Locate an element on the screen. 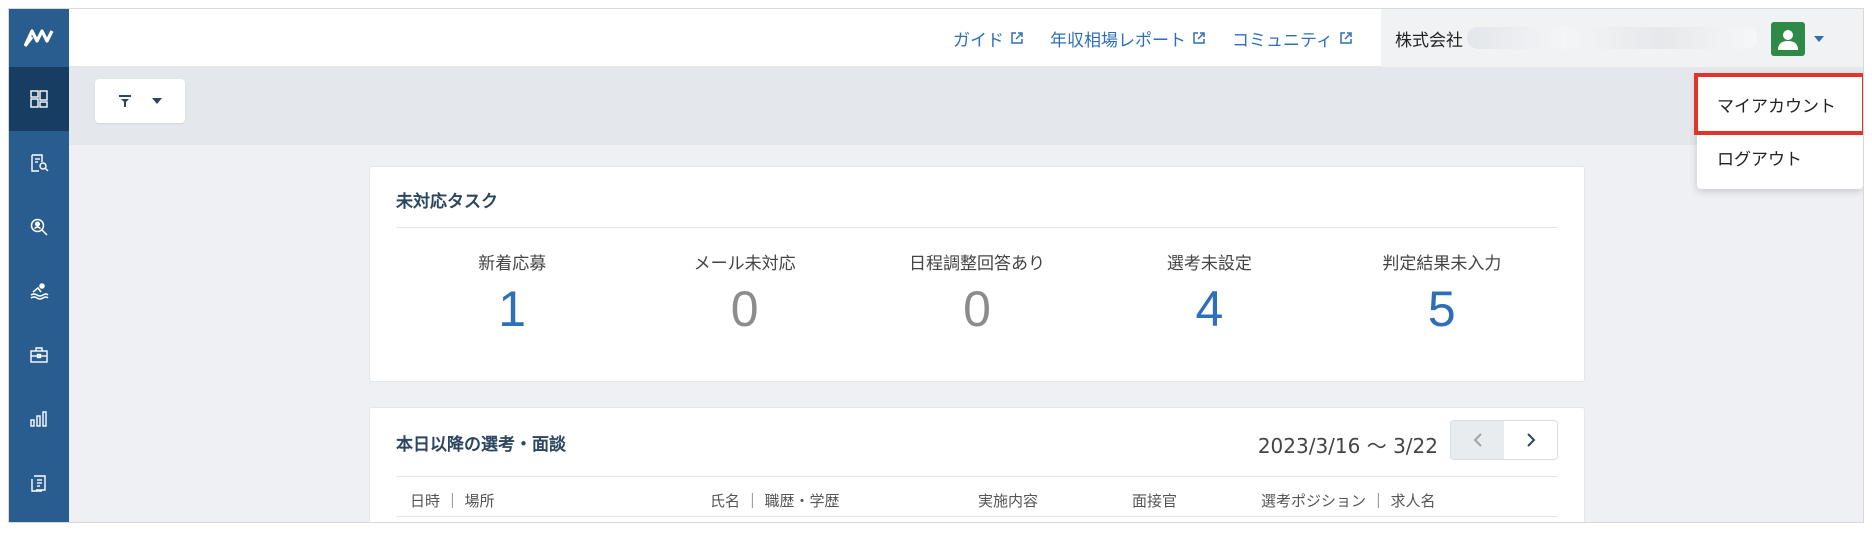  document-search-icon is located at coordinates (40, 163).